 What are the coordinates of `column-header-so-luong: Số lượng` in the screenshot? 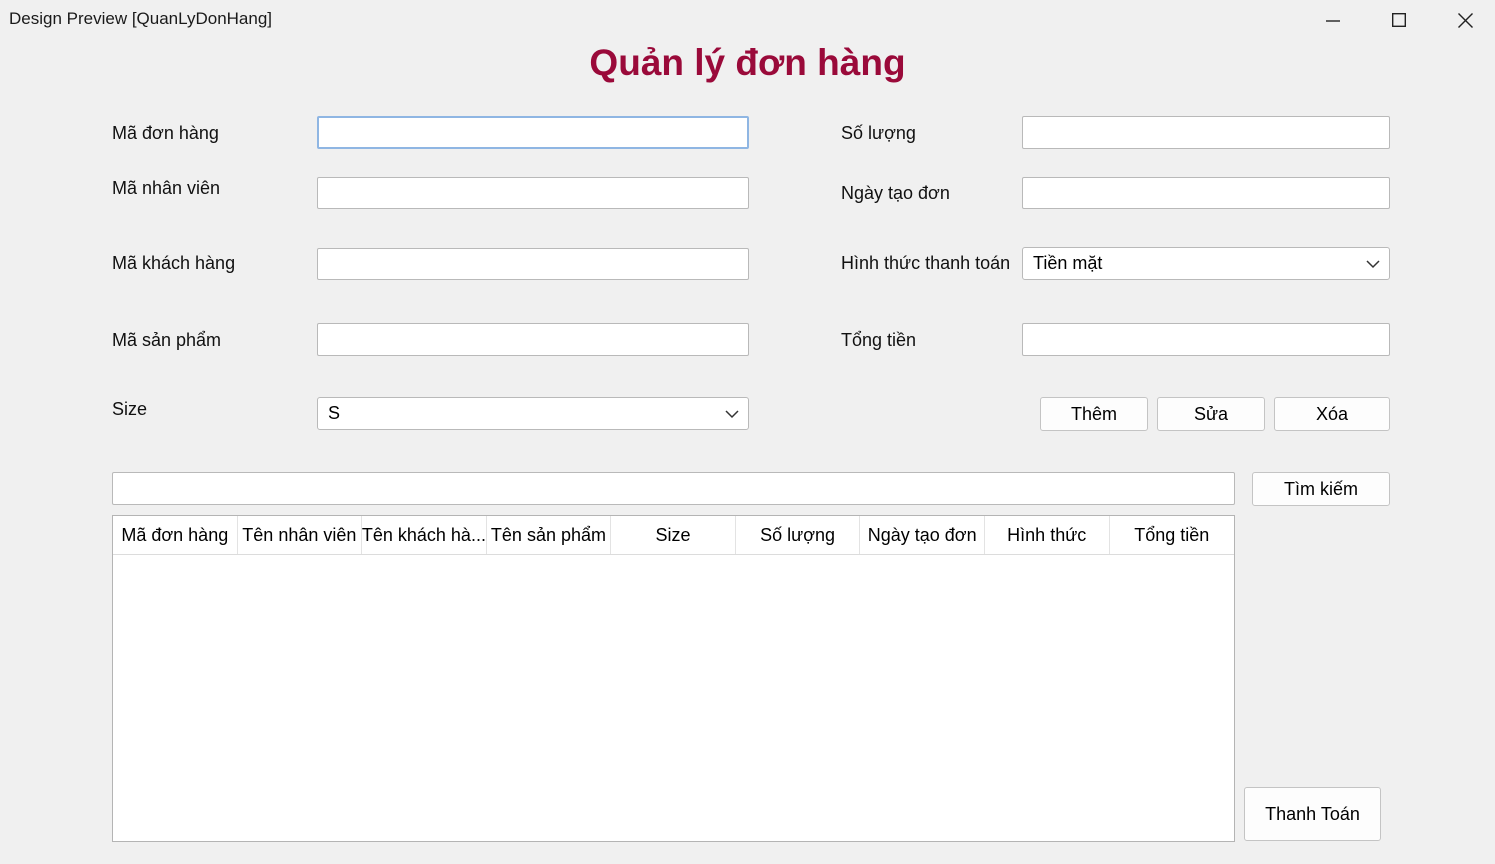 It's located at (798, 535).